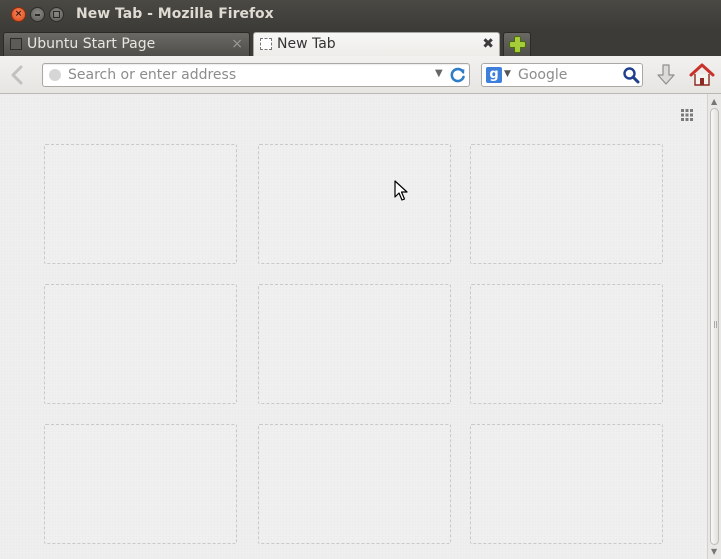 Image resolution: width=721 pixels, height=559 pixels. What do you see at coordinates (439, 73) in the screenshot?
I see `history-dropdown-icon: ▼` at bounding box center [439, 73].